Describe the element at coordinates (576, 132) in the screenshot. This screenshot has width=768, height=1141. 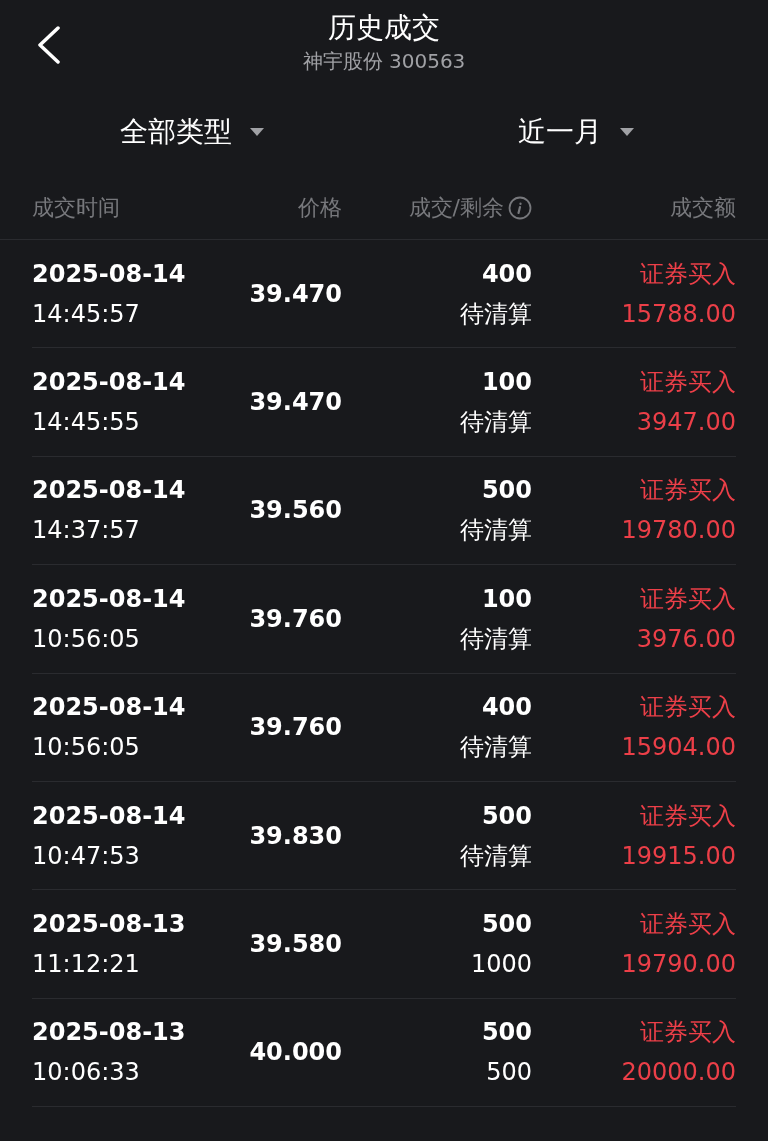
I see `filter-dropdown: 近一月` at that location.